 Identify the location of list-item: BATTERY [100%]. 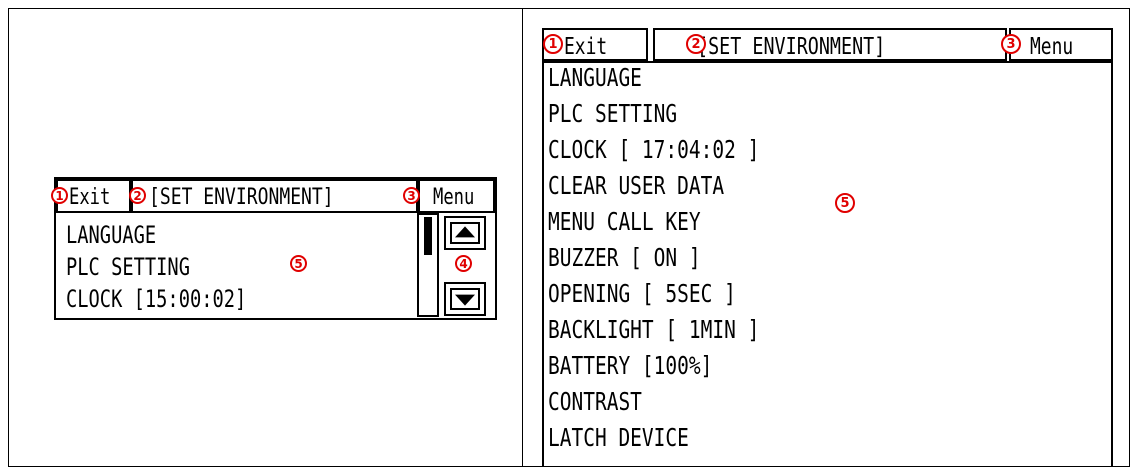
(630, 365).